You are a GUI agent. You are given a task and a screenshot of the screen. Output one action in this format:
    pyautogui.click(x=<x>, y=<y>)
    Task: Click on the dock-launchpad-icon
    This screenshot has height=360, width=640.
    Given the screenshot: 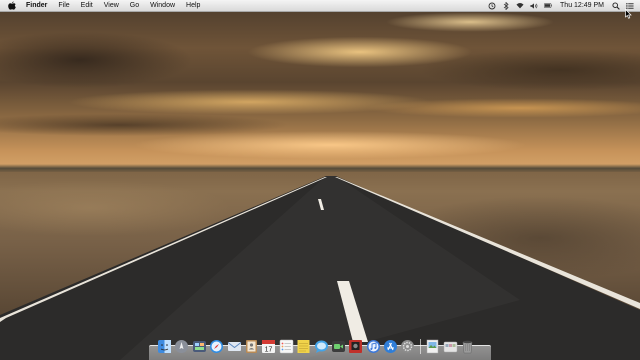 What is the action you would take?
    pyautogui.click(x=181, y=346)
    